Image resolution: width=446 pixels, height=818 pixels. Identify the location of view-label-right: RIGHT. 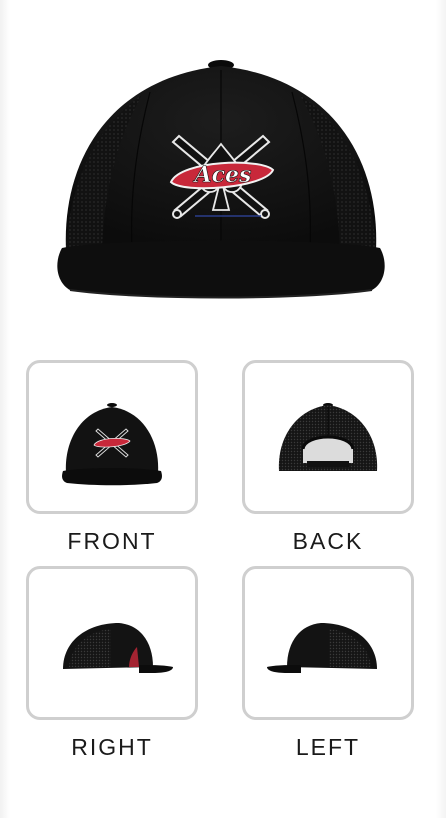
(112, 747).